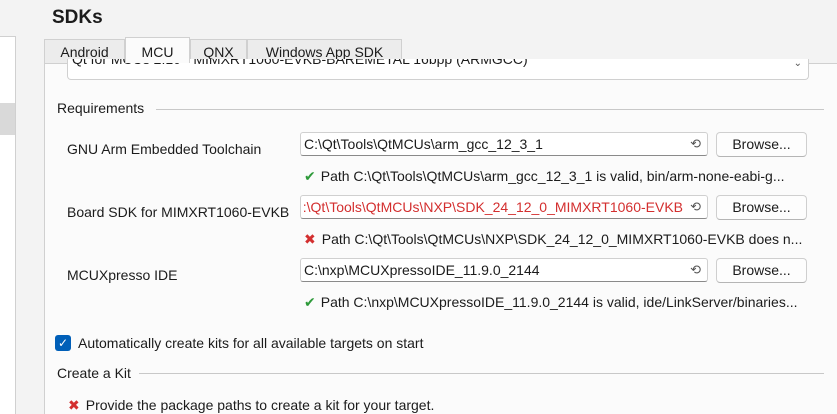 The height and width of the screenshot is (414, 837). I want to click on auto-create-checkbox: ✓, so click(63, 343).